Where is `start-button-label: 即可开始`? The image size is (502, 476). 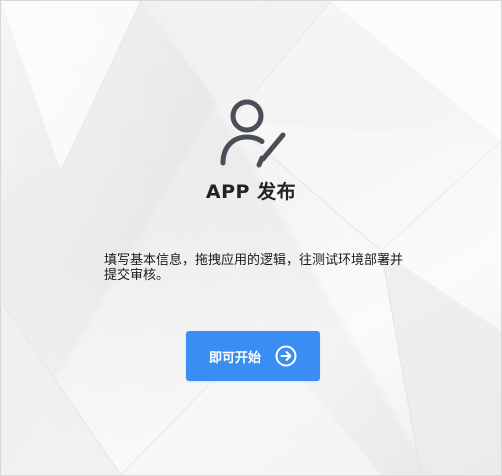 start-button-label: 即可开始 is located at coordinates (234, 357).